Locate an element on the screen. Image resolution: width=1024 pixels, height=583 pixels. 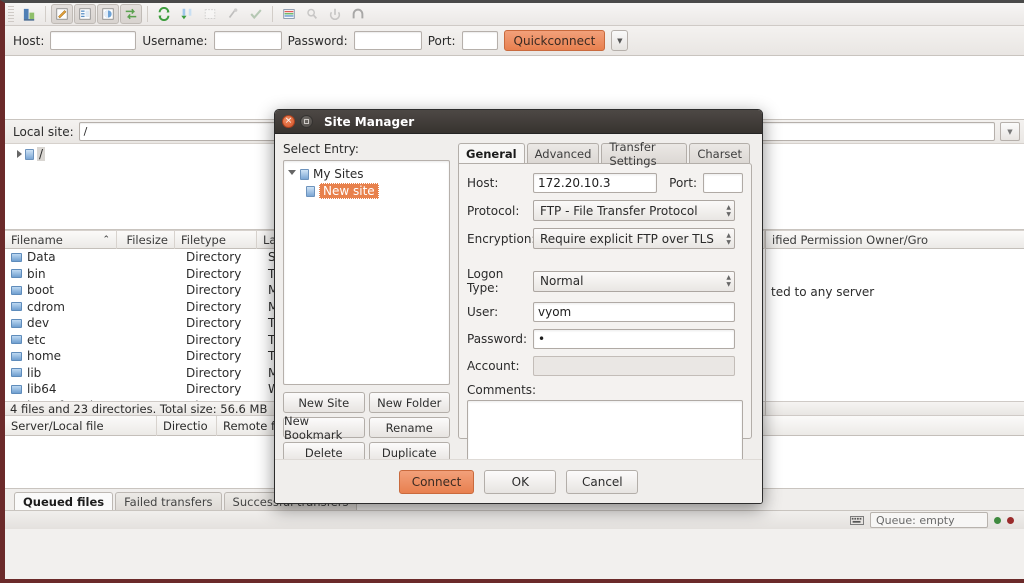
quickconnect-button: Quickconnect is located at coordinates (554, 40).